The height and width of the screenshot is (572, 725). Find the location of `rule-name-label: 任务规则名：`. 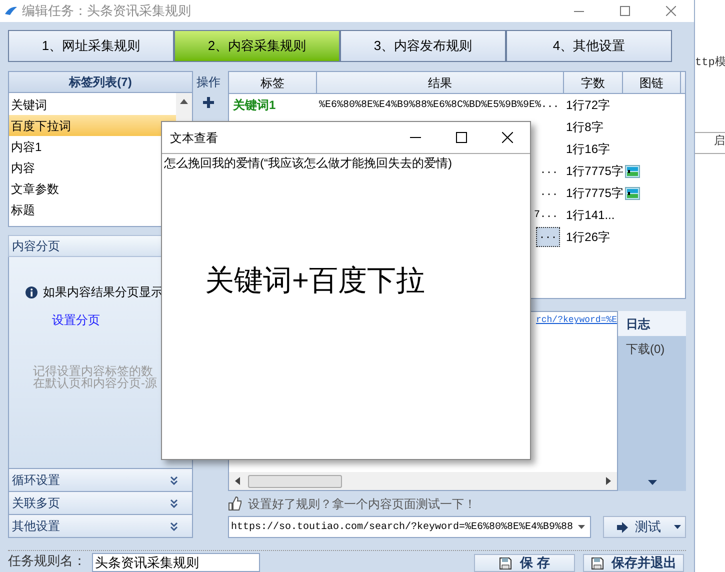

rule-name-label: 任务规则名： is located at coordinates (47, 561).